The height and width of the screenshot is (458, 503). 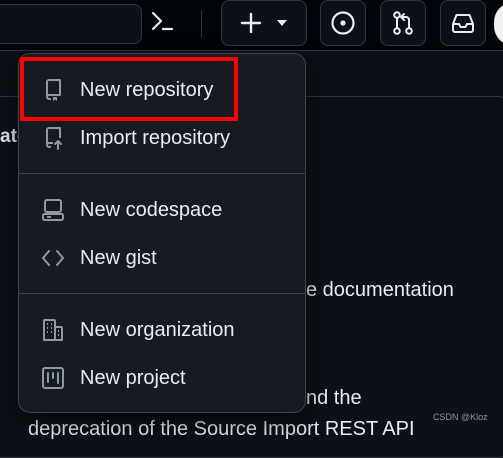 What do you see at coordinates (201, 24) in the screenshot?
I see `toolbar-divider` at bounding box center [201, 24].